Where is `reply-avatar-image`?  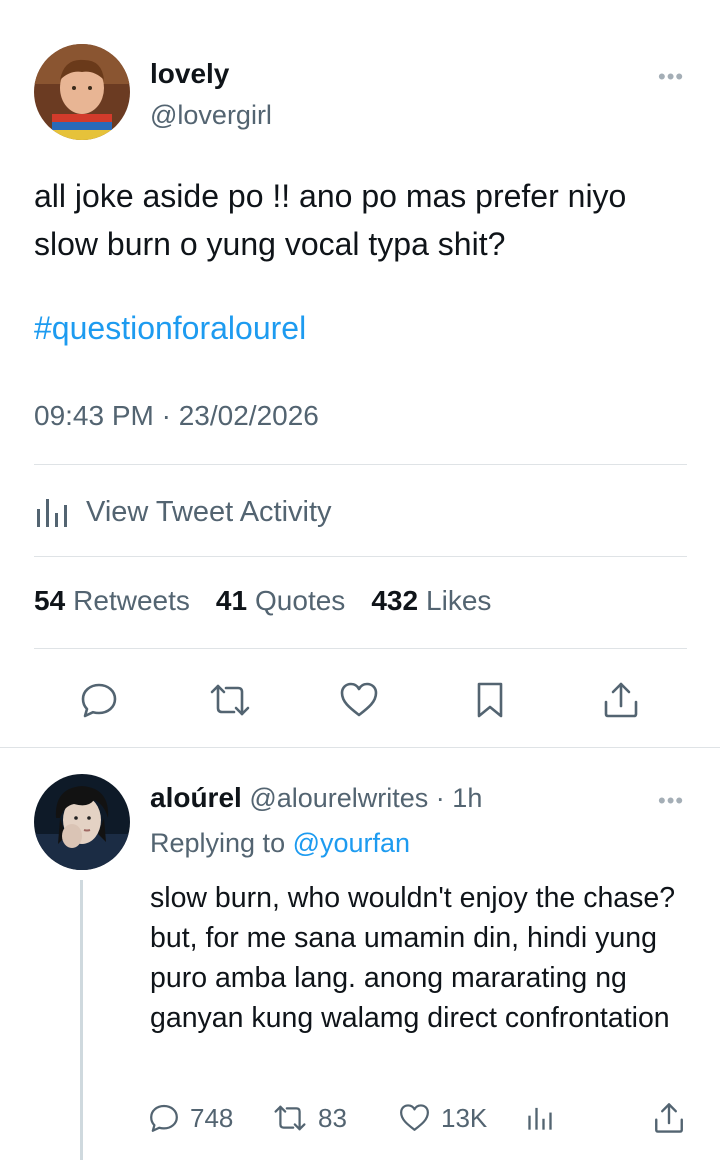
reply-avatar-image is located at coordinates (82, 822).